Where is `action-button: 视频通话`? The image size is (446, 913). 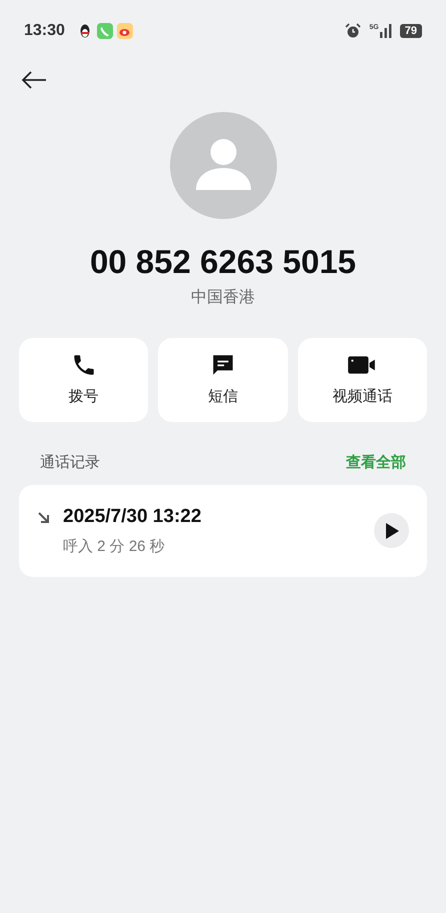 action-button: 视频通话 is located at coordinates (362, 380).